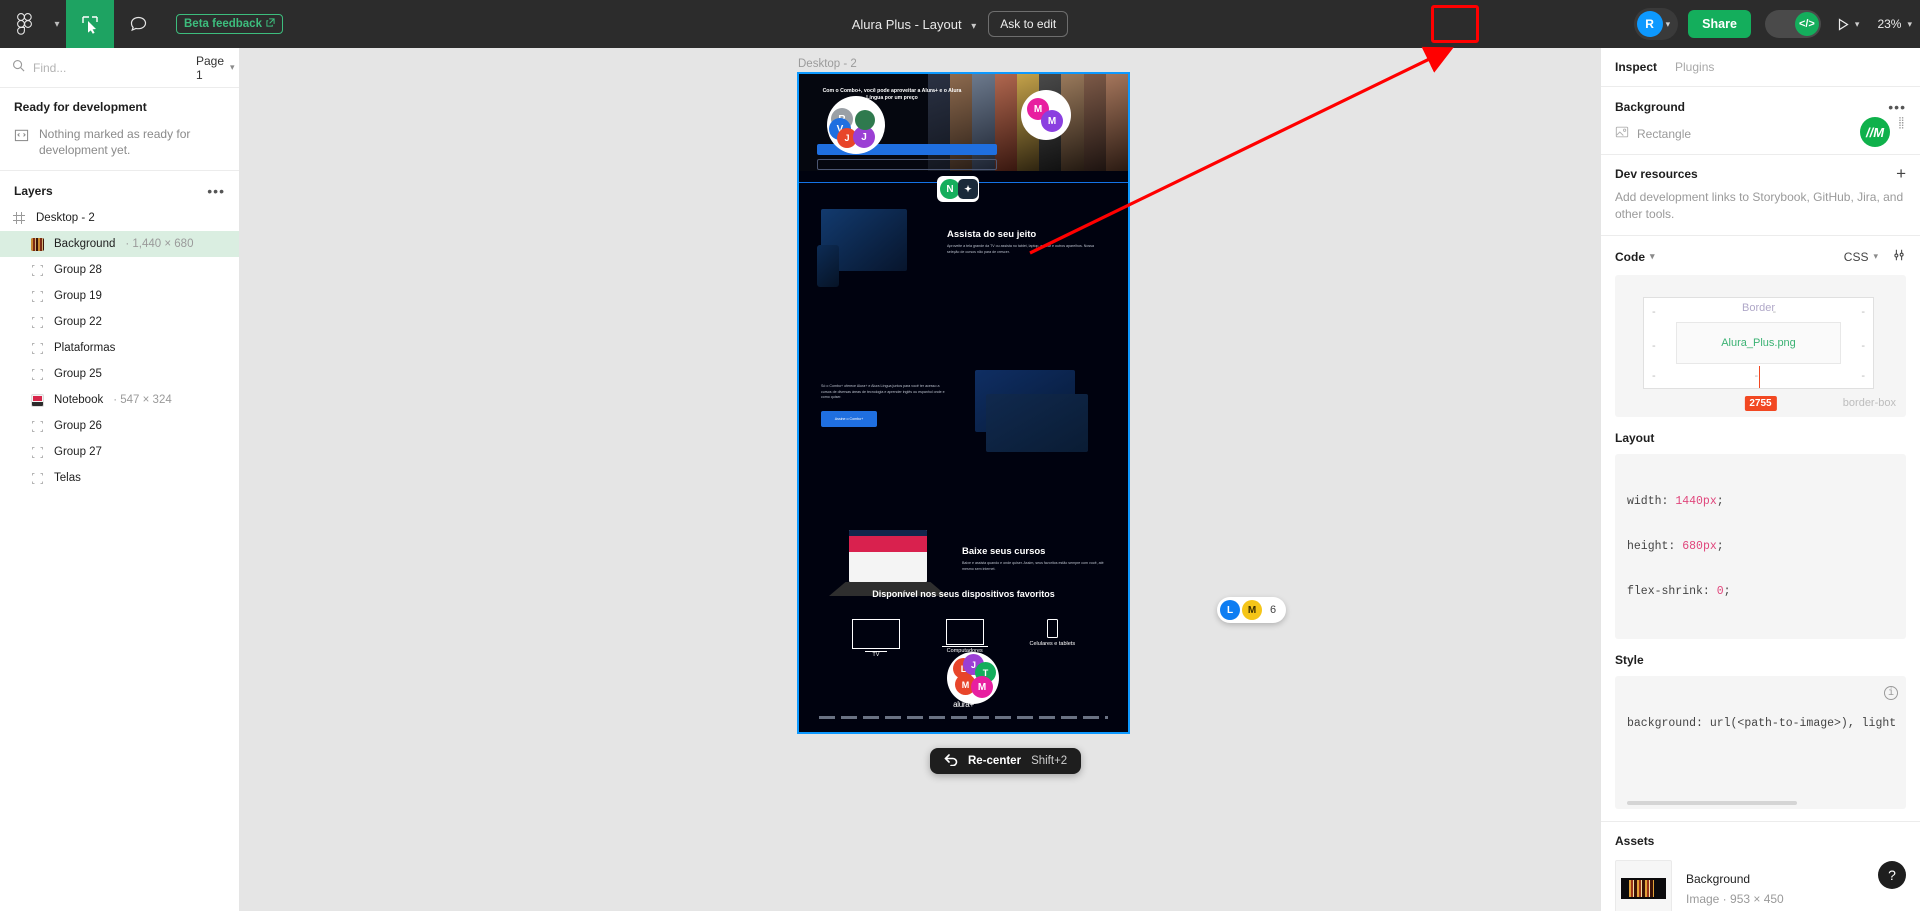 The height and width of the screenshot is (911, 1920). What do you see at coordinates (119, 322) in the screenshot?
I see `layer-row: Group 22` at bounding box center [119, 322].